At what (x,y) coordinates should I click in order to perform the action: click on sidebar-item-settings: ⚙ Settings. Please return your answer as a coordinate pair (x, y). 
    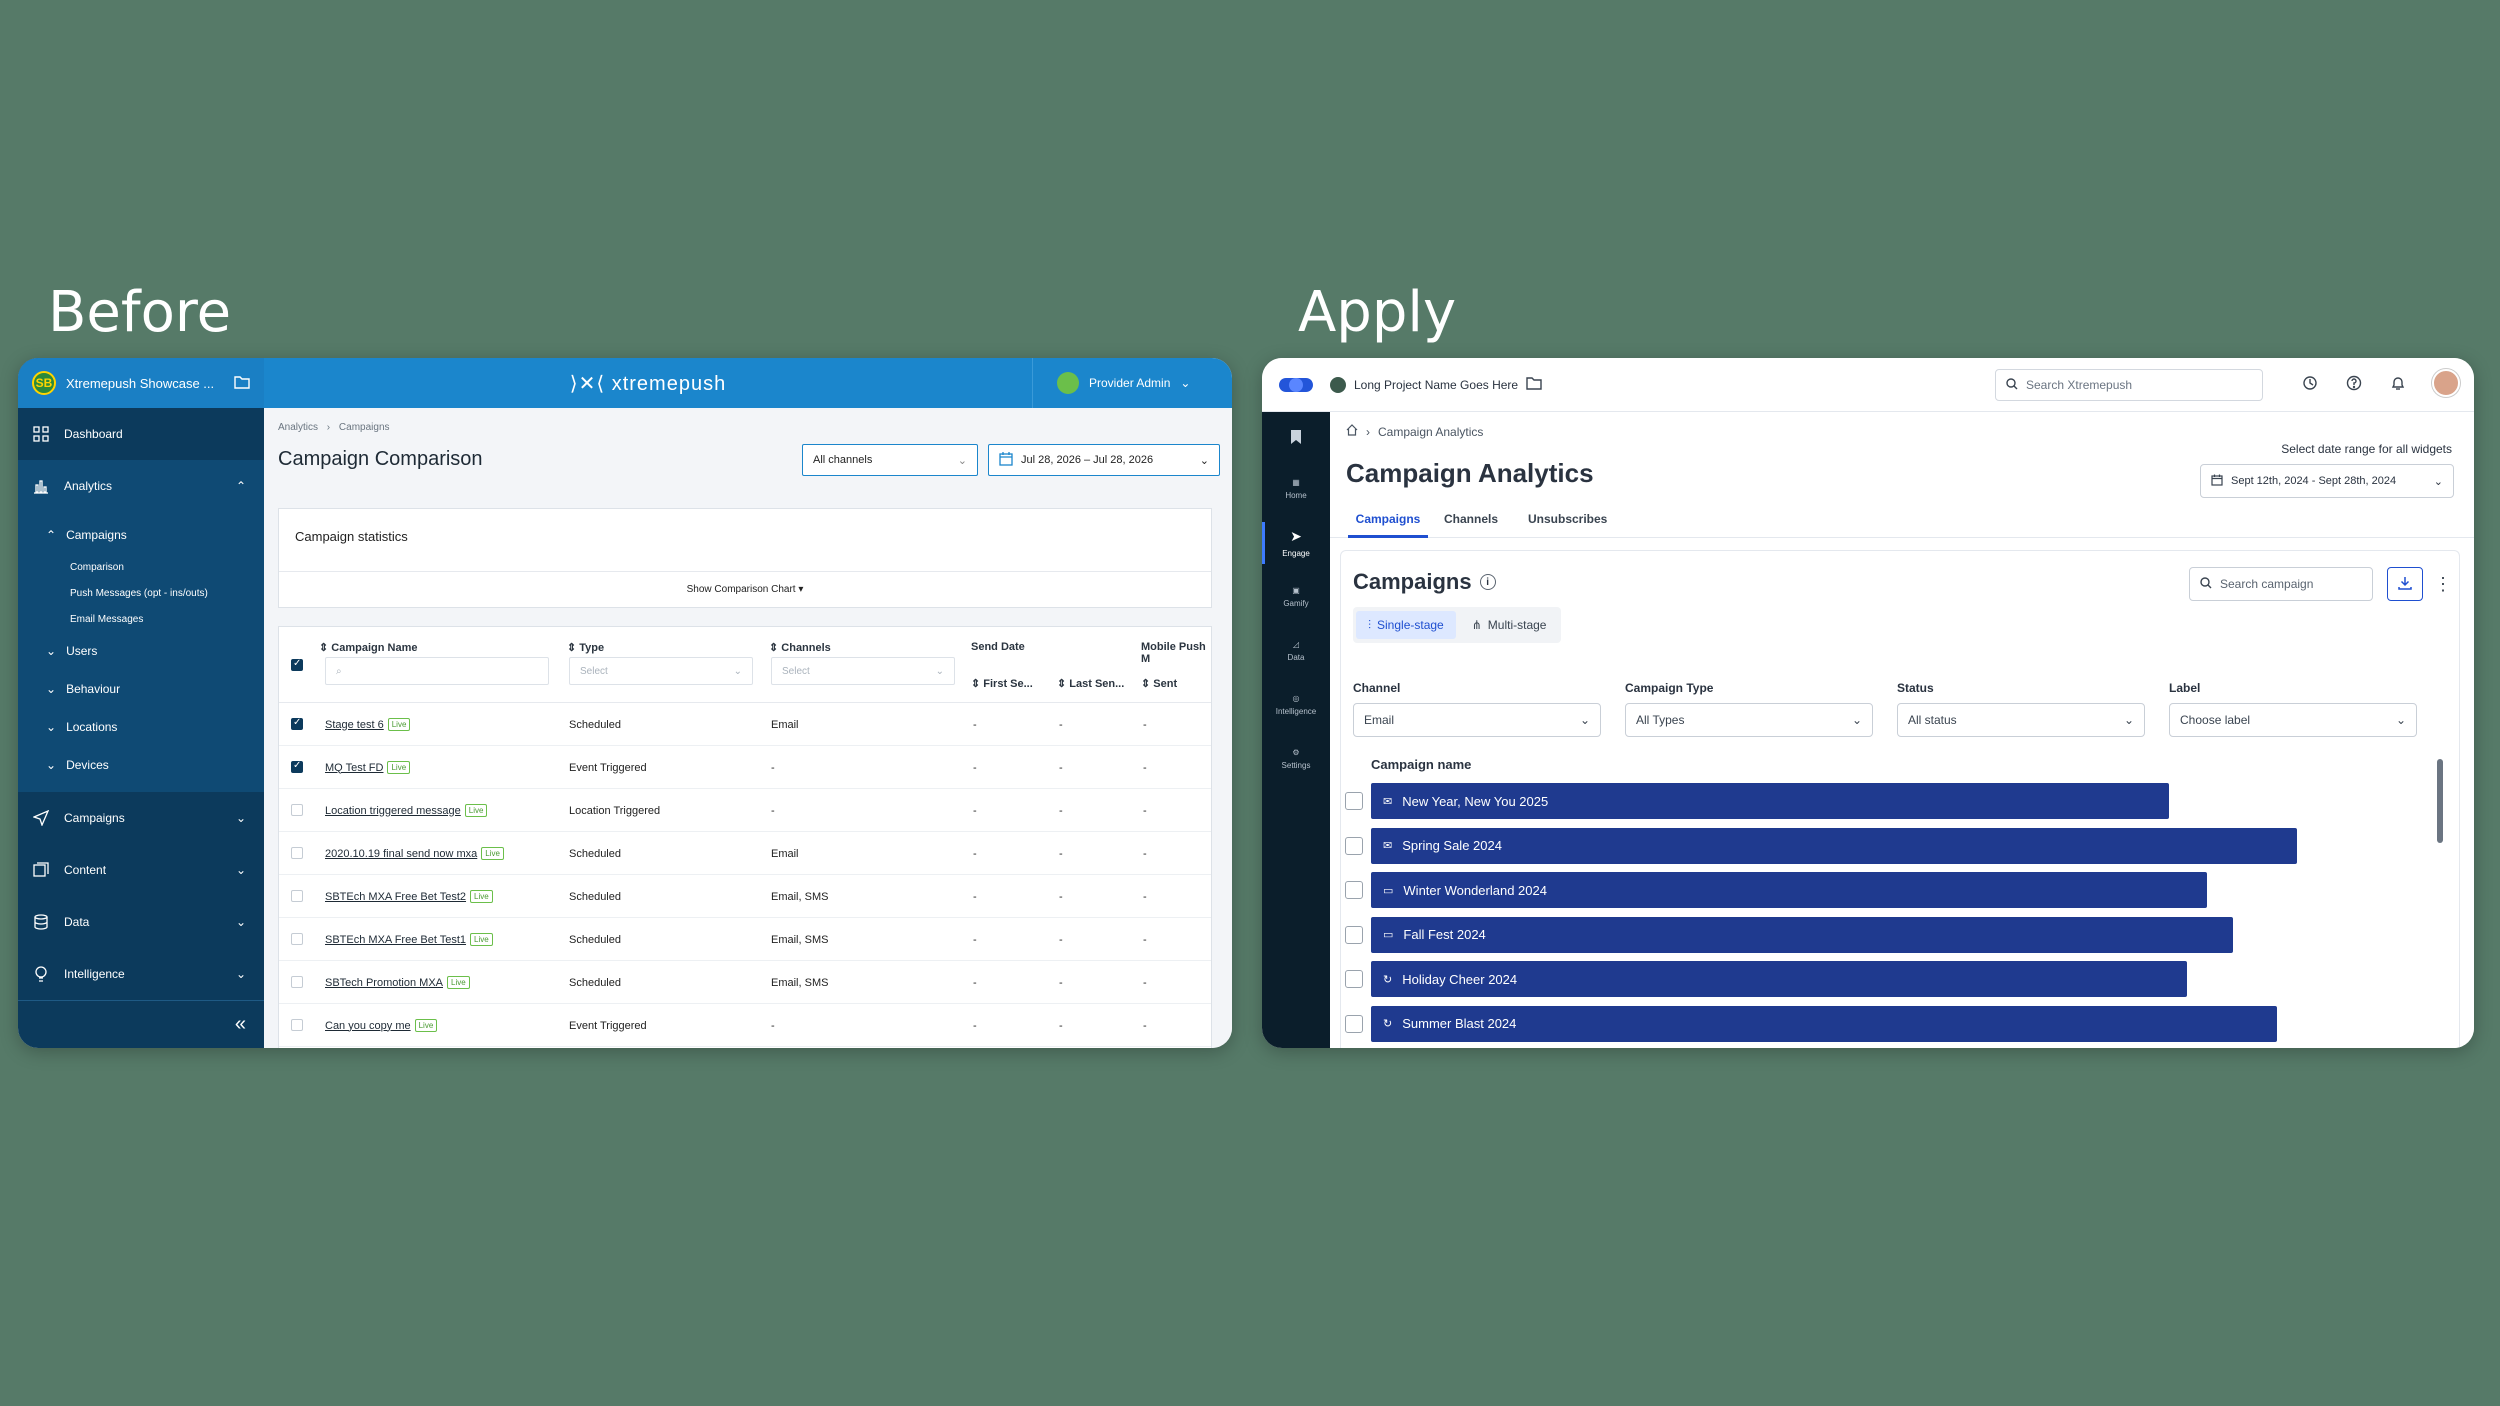
    Looking at the image, I should click on (1296, 759).